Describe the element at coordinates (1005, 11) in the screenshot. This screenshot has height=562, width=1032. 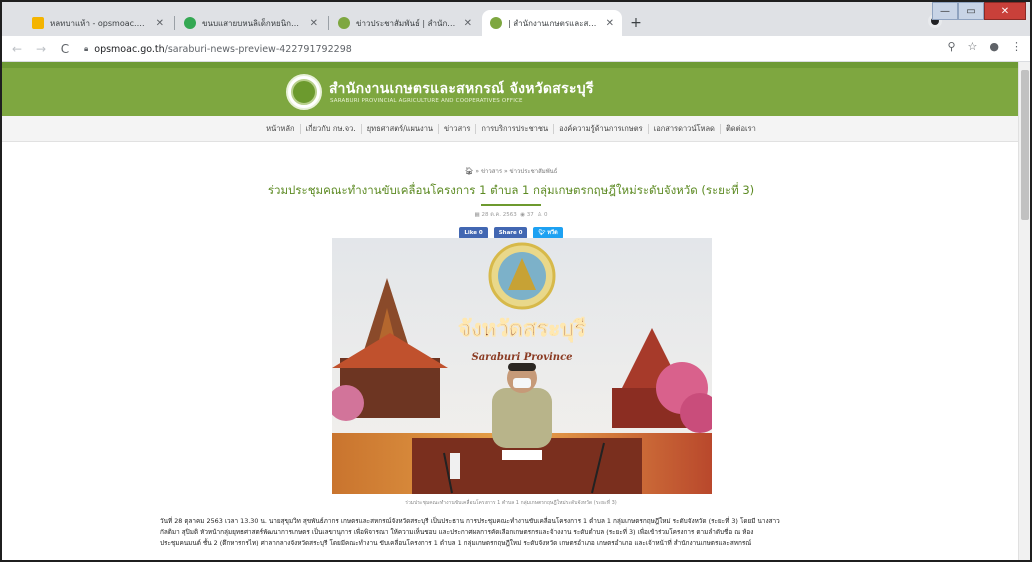
I see `close-window-button: ✕` at that location.